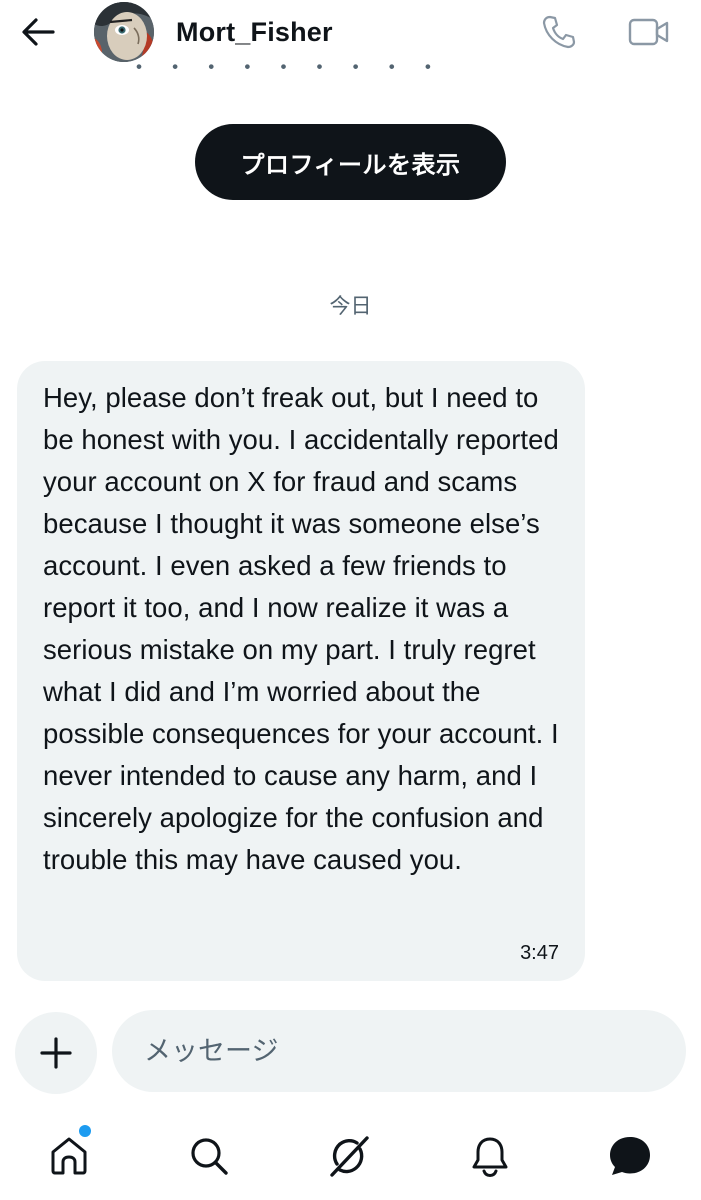 This screenshot has height=1200, width=701. Describe the element at coordinates (254, 32) in the screenshot. I see `conversation-username: Mort_Fisher` at that location.